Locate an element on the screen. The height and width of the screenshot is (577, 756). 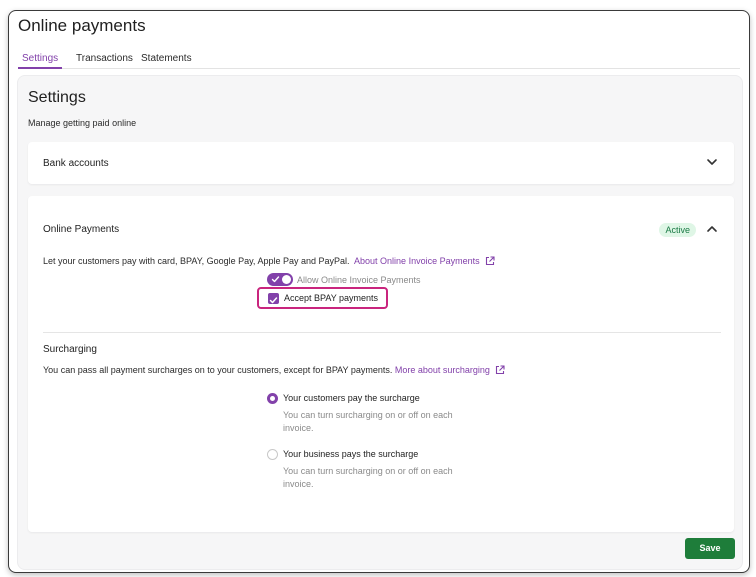
tab-bar: Settings Transactions Statements is located at coordinates (379, 60).